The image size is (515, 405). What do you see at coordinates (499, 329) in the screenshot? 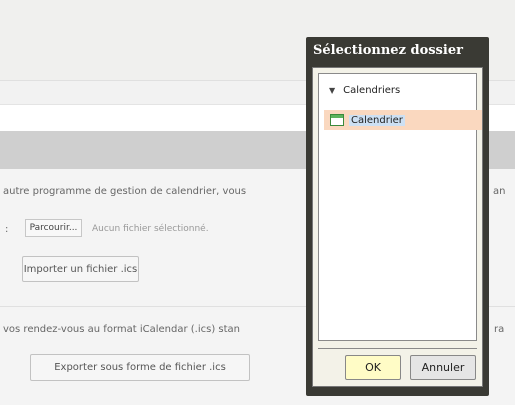
I see `export-description-overflow: ra` at bounding box center [499, 329].